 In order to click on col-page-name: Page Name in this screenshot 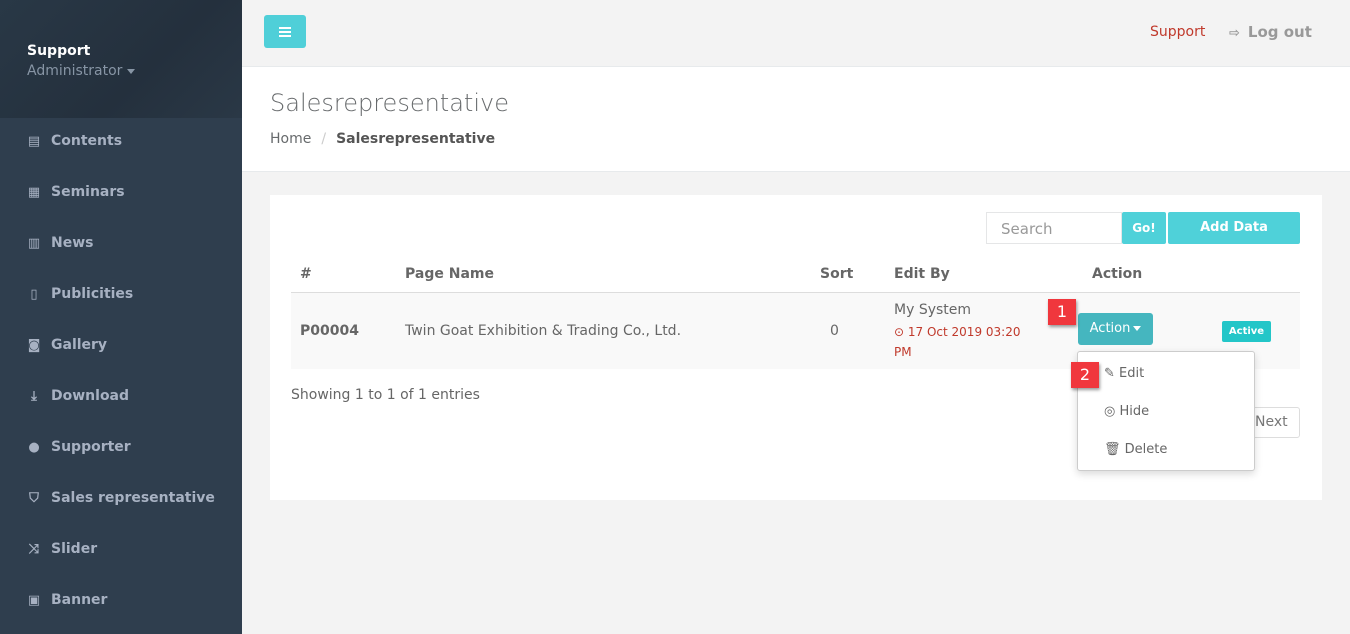, I will do `click(449, 274)`.